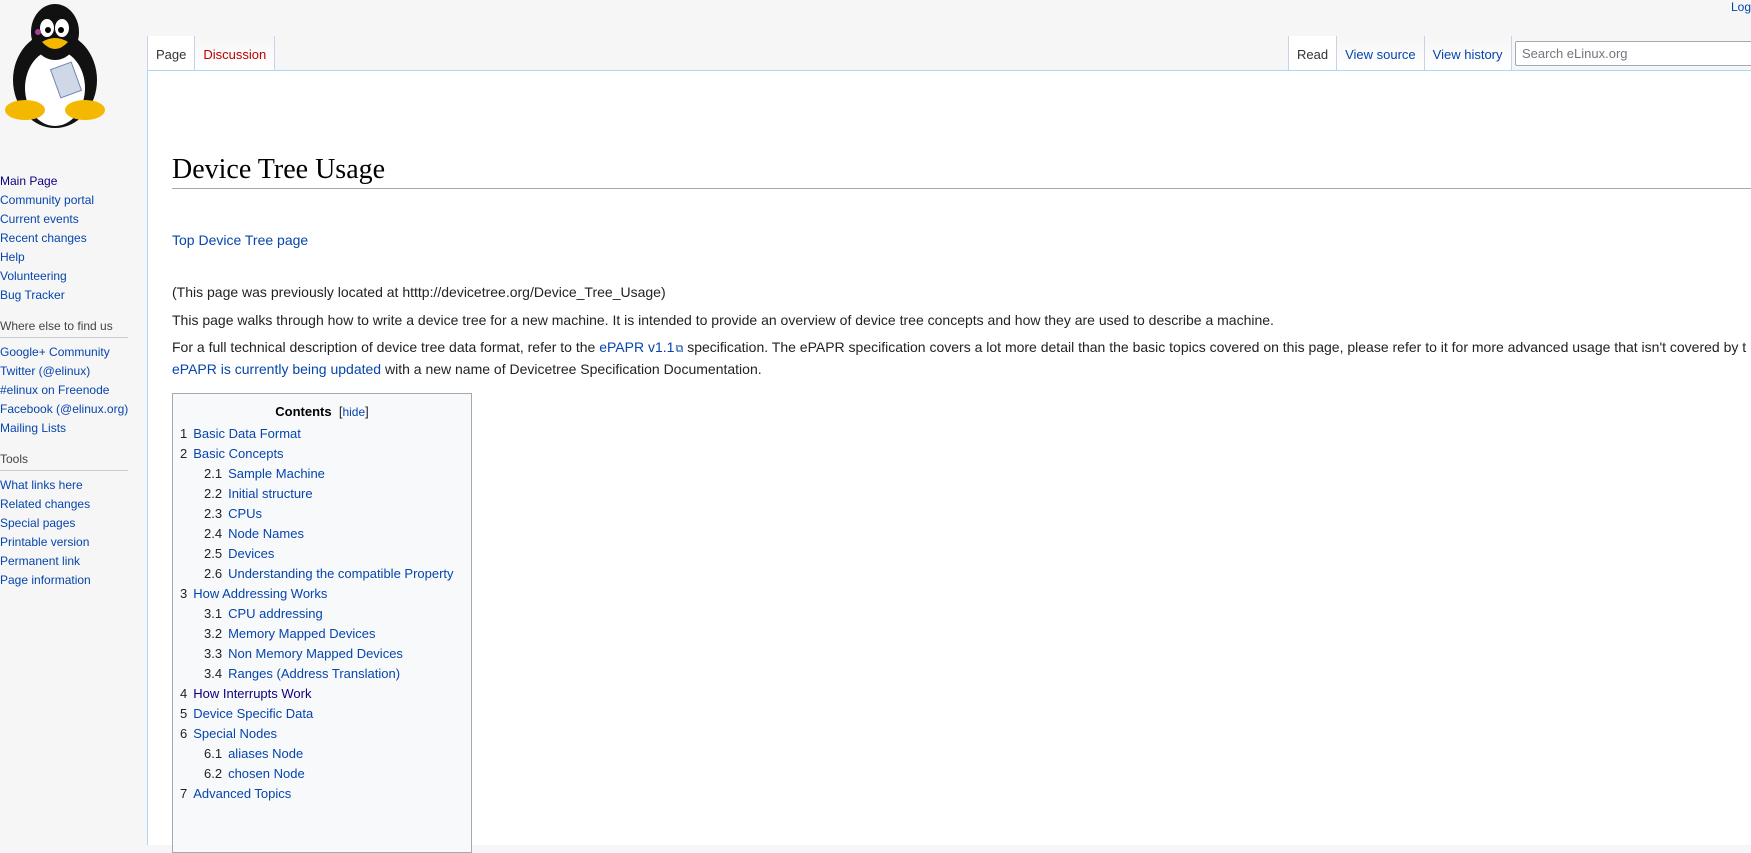 This screenshot has width=1751, height=853. What do you see at coordinates (45, 504) in the screenshot?
I see `sidebar-link: Related changes` at bounding box center [45, 504].